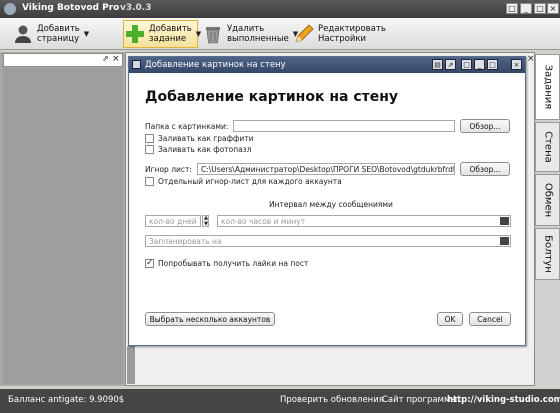 The image size is (560, 413). Describe the element at coordinates (116, 59) in the screenshot. I see `close-panel-icon: ×` at that location.